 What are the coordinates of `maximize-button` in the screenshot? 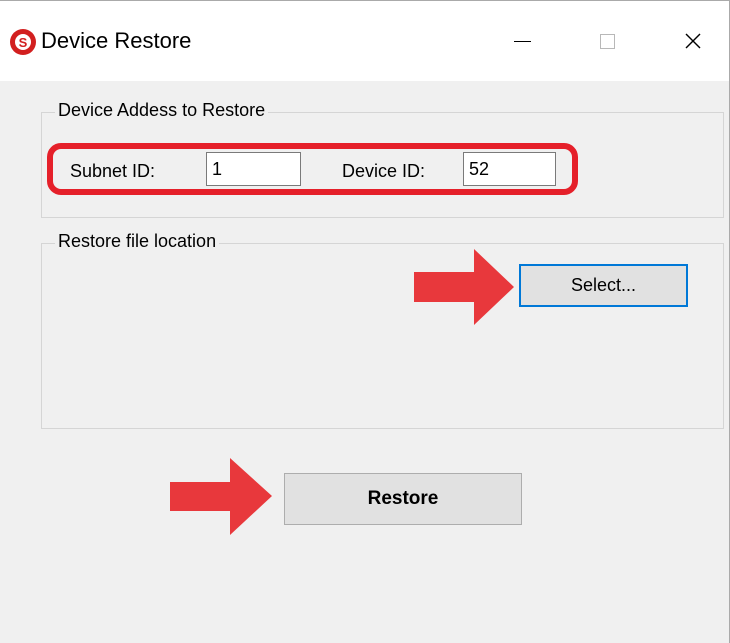 It's located at (607, 41).